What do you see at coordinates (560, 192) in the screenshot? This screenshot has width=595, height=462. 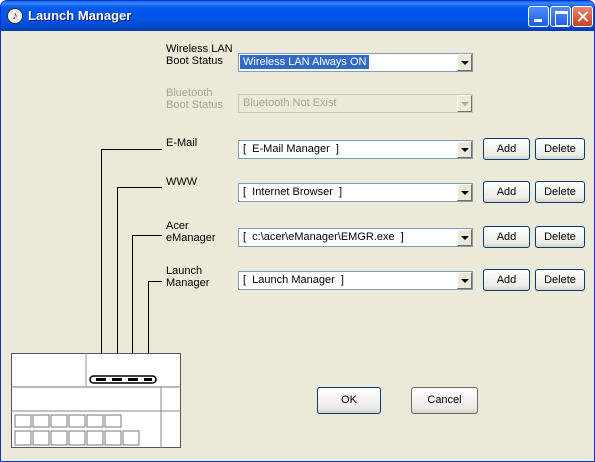 I see `www-delete-button: Delete` at bounding box center [560, 192].